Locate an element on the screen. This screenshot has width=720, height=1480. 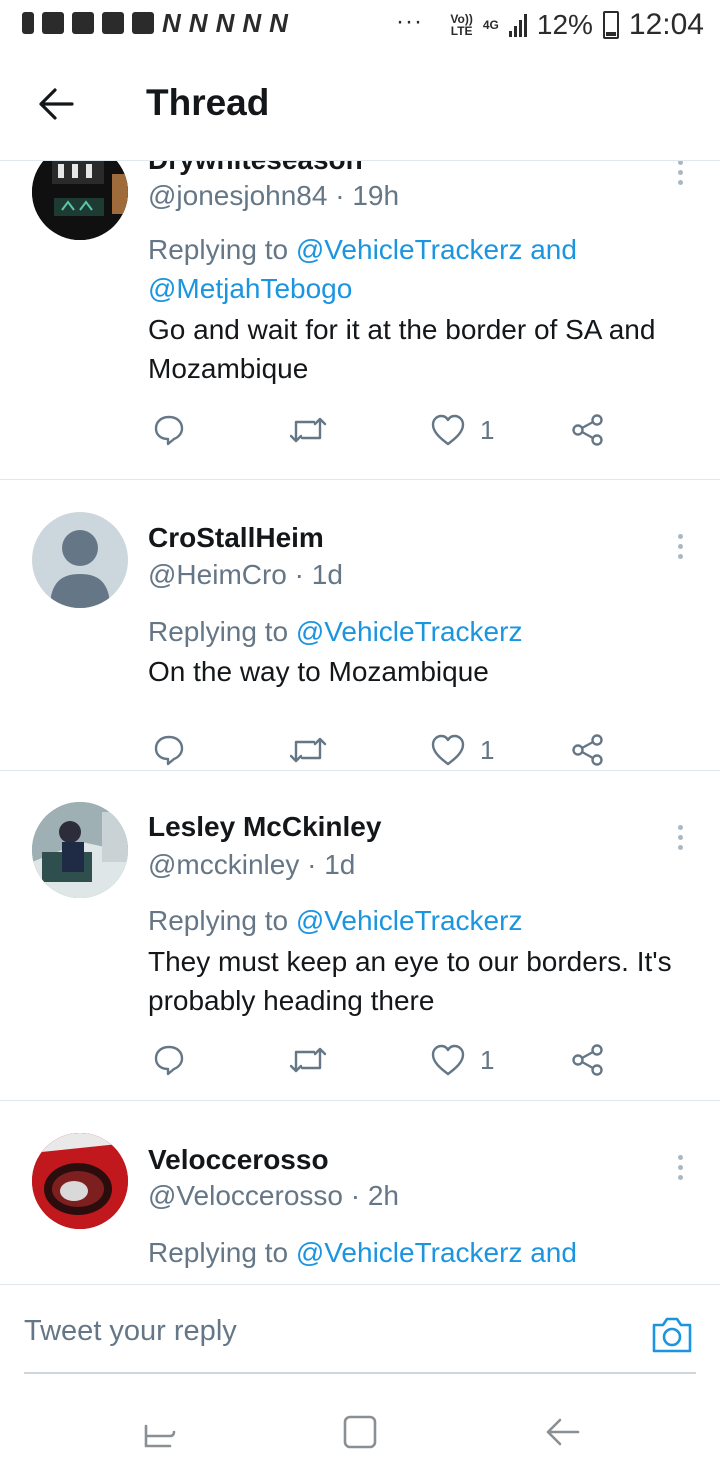
back-nav-icon is located at coordinates (562, 1432).